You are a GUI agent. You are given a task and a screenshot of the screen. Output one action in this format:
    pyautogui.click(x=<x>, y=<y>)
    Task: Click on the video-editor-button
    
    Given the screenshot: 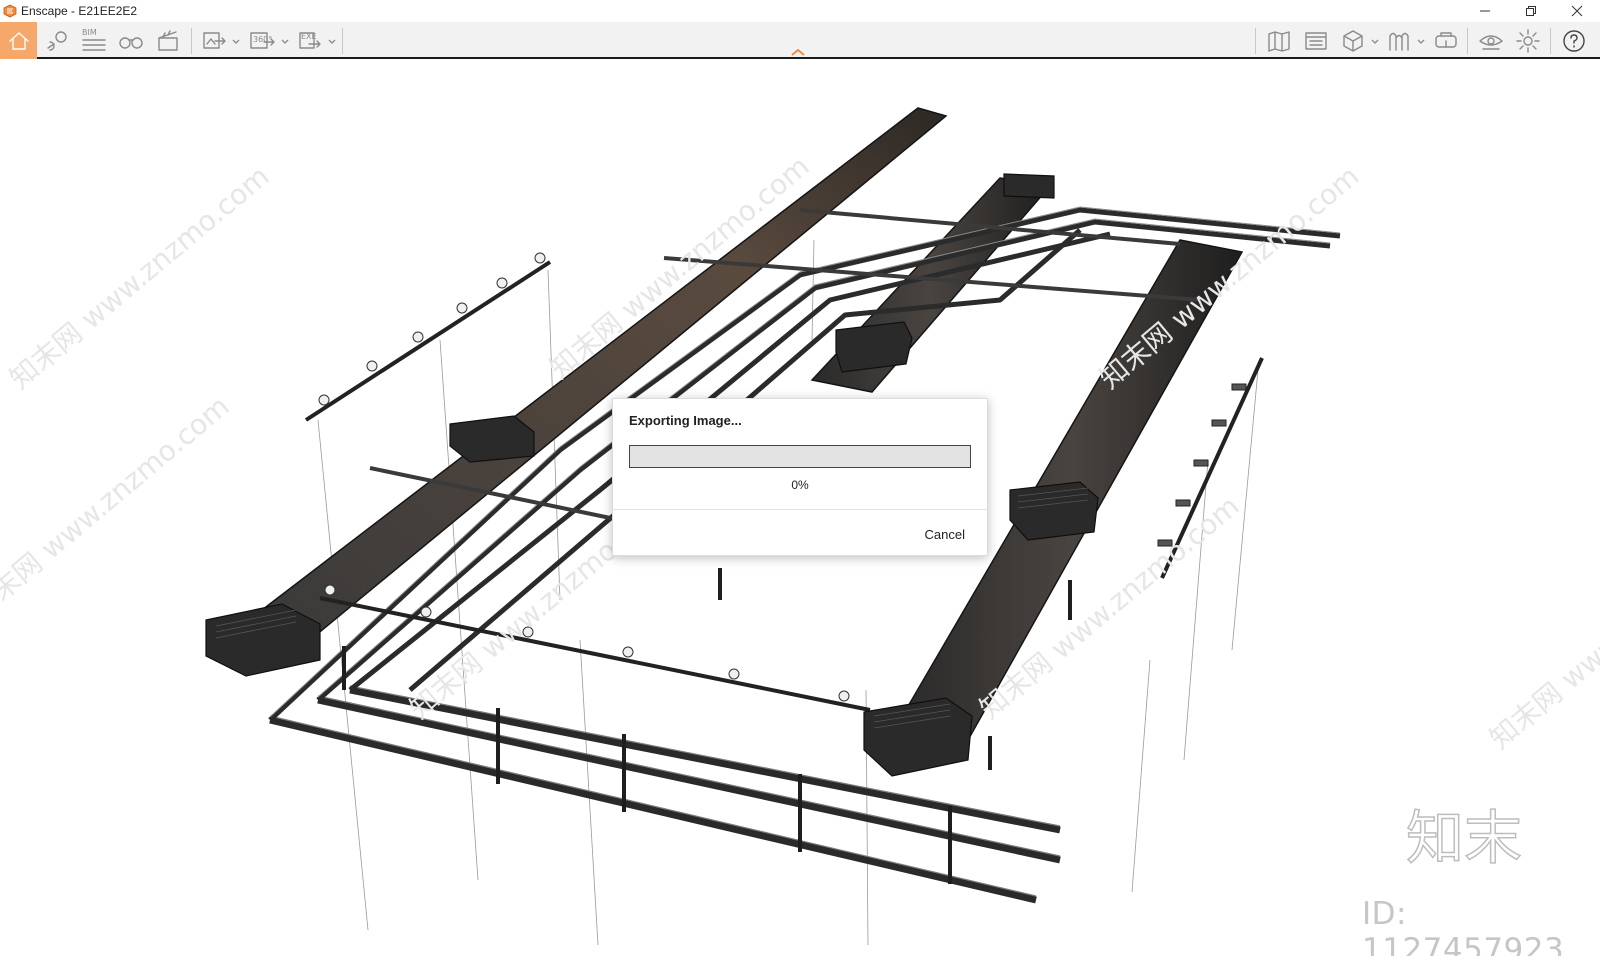 What is the action you would take?
    pyautogui.click(x=168, y=40)
    